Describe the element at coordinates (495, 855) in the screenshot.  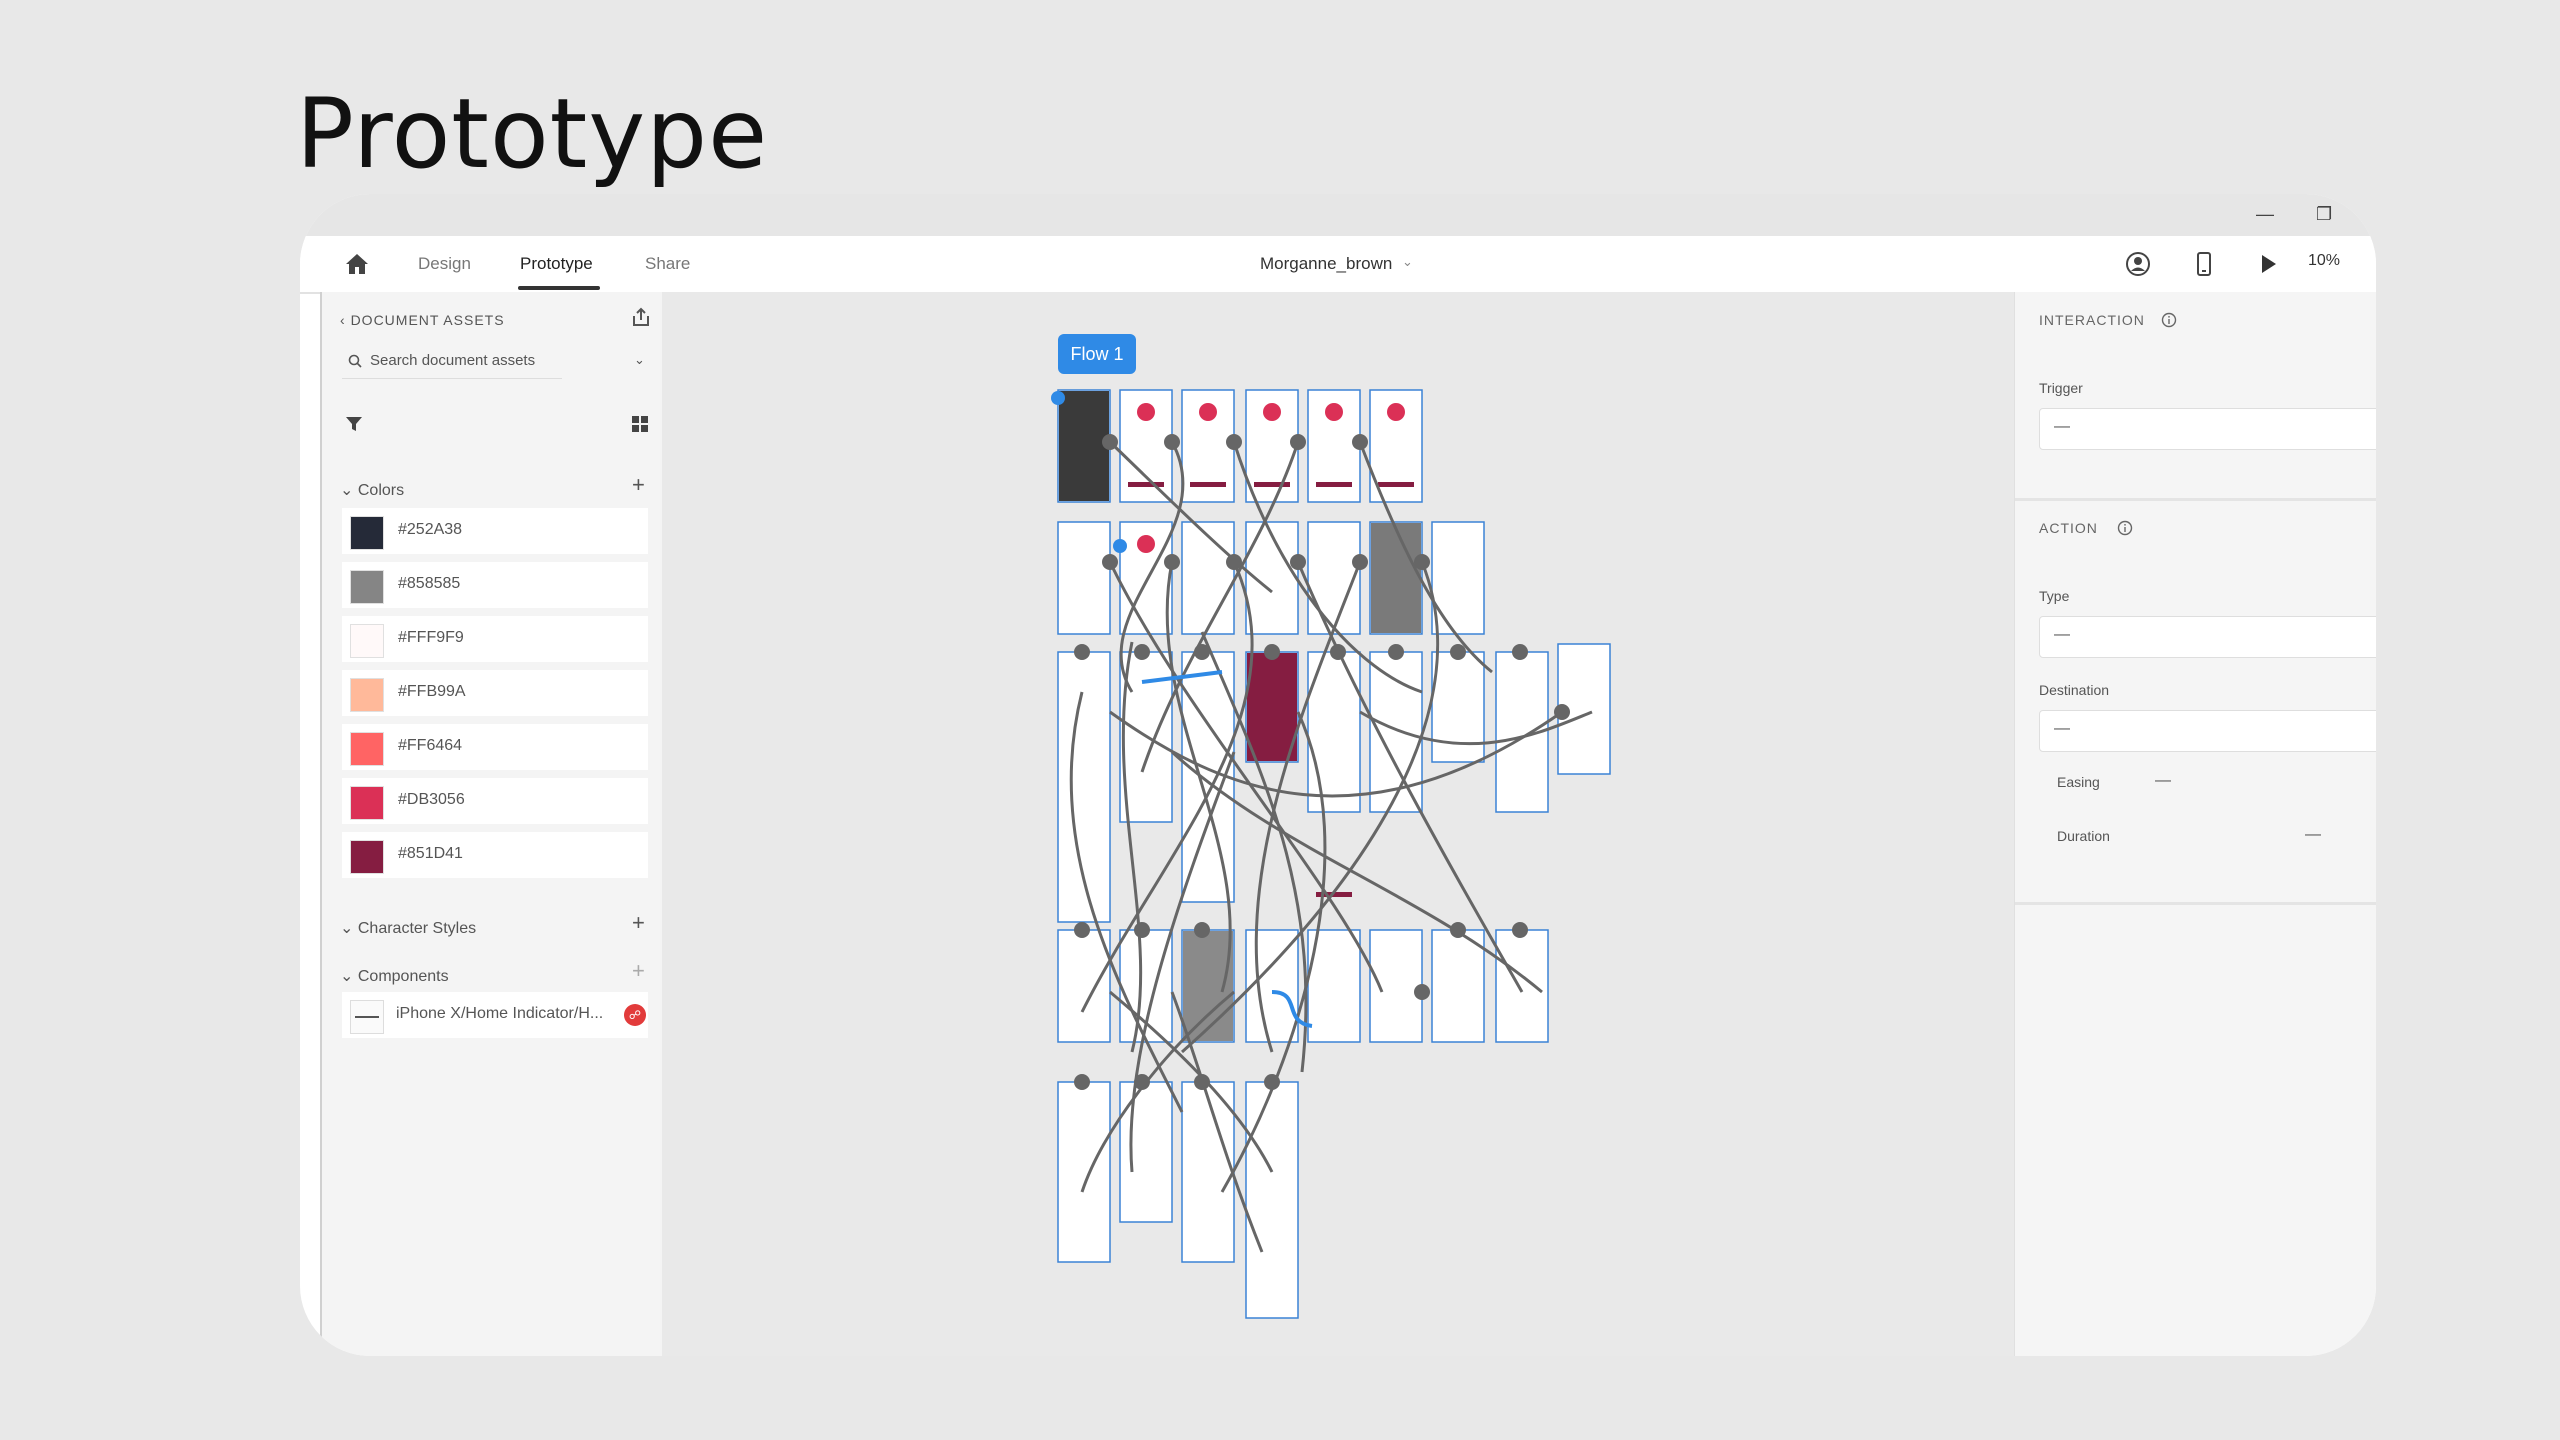
I see `color-asset-row: #851D41` at that location.